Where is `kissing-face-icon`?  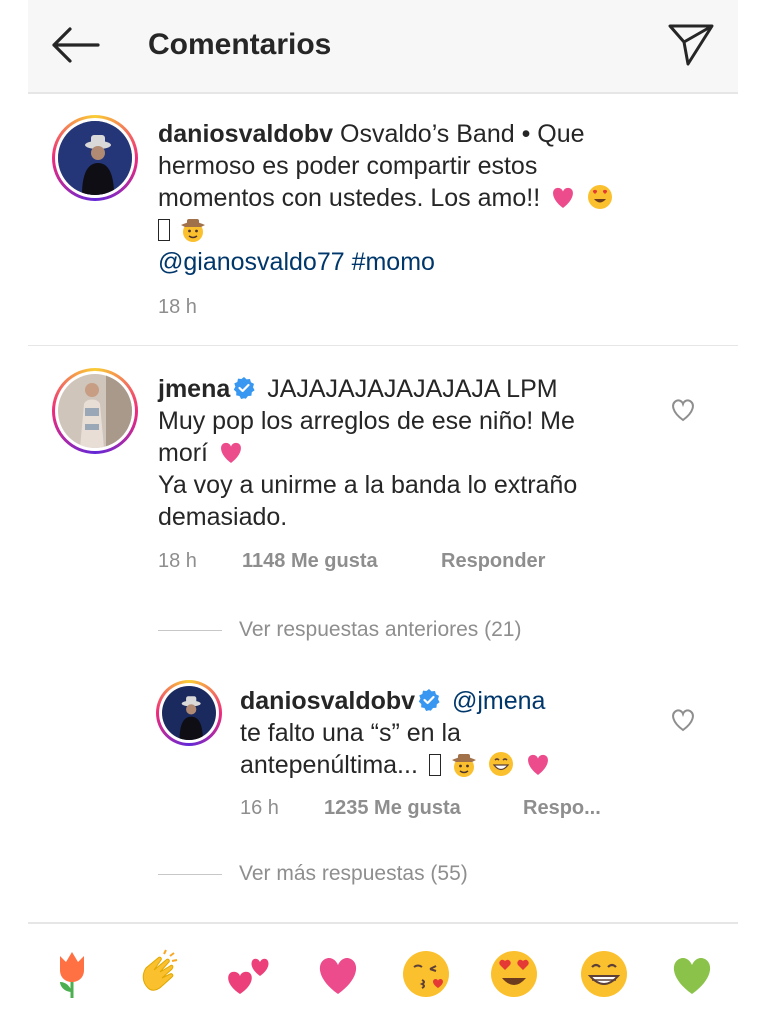
kissing-face-icon is located at coordinates (426, 974).